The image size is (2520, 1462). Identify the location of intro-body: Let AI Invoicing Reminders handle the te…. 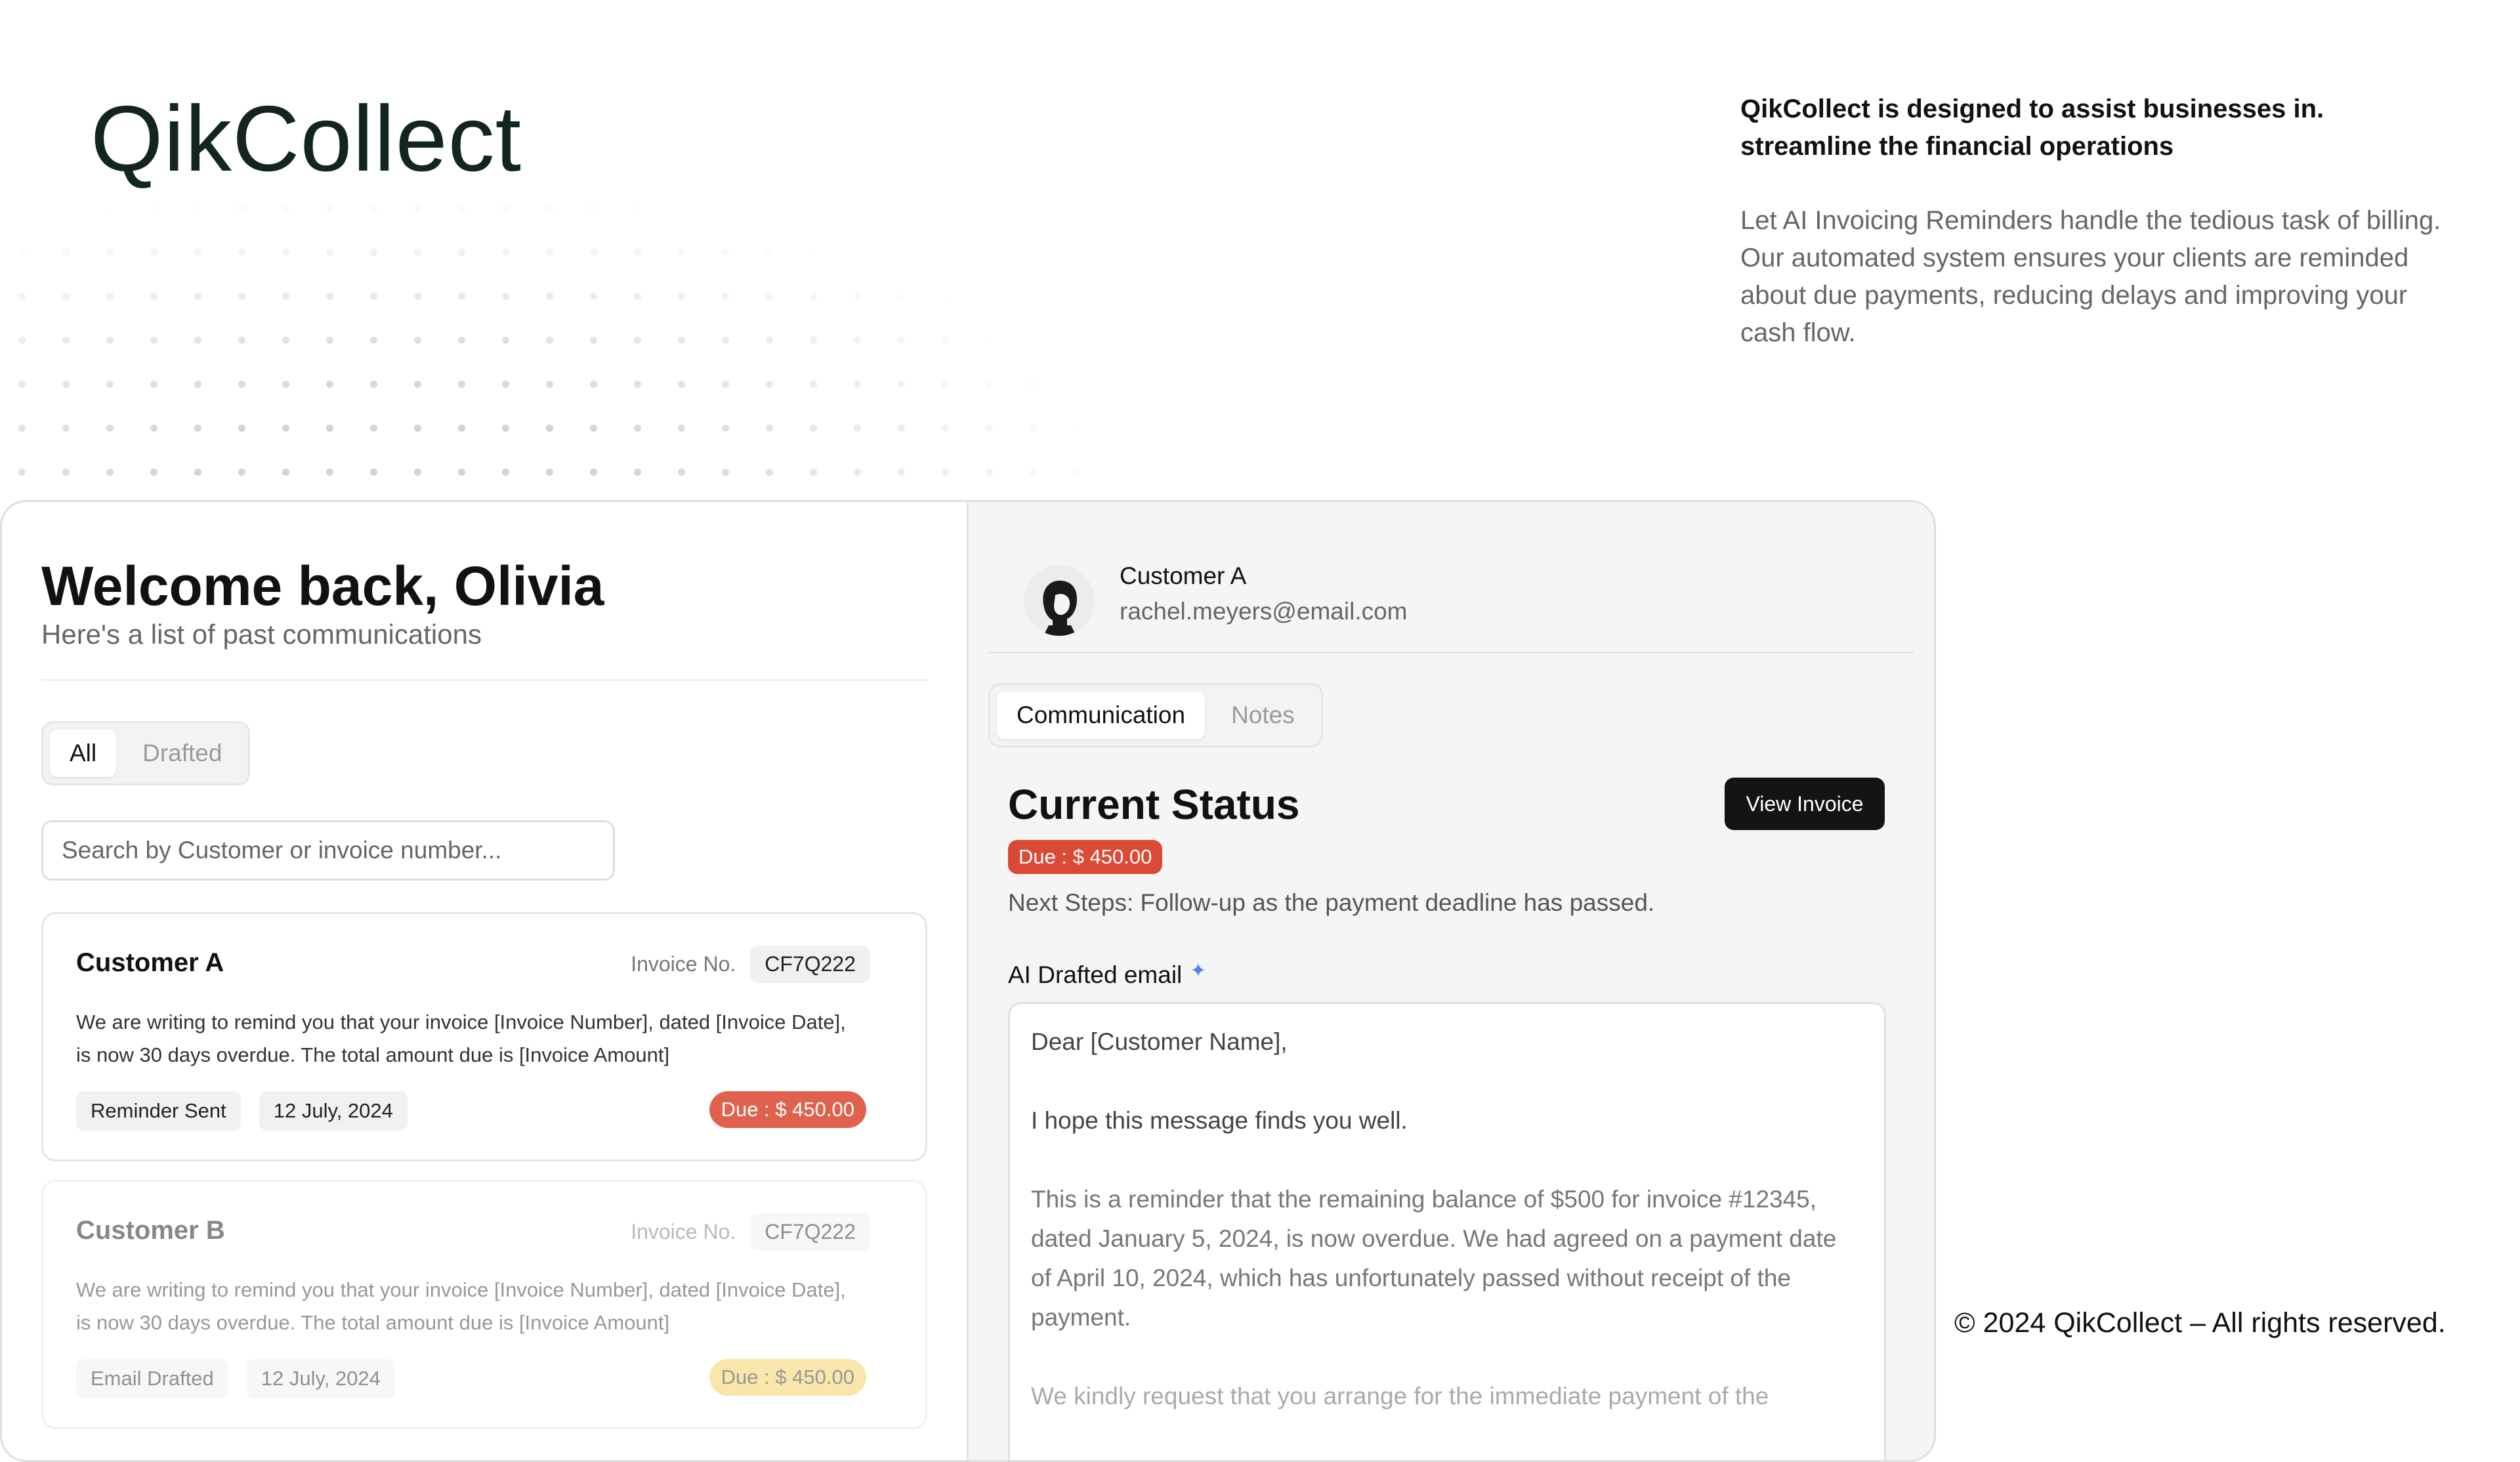
(2090, 276).